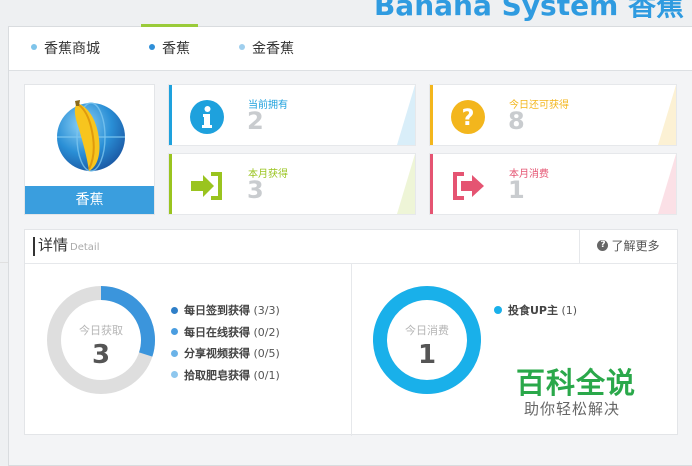  I want to click on donut-center-value: 1, so click(427, 355).